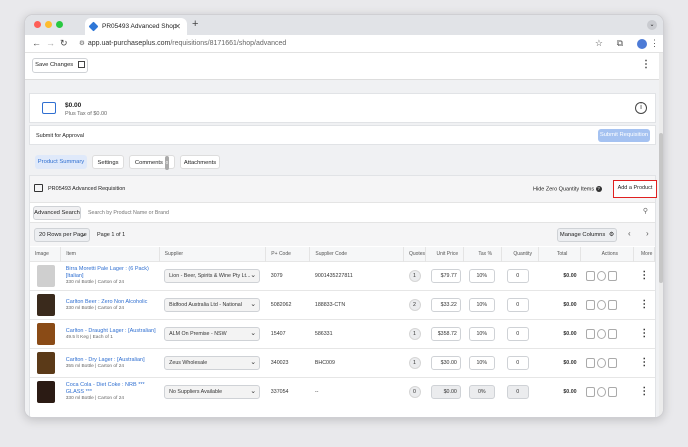 The height and width of the screenshot is (447, 688). What do you see at coordinates (112, 360) in the screenshot?
I see `product-name-link: Carlton - Dry Lager : [Australian]` at bounding box center [112, 360].